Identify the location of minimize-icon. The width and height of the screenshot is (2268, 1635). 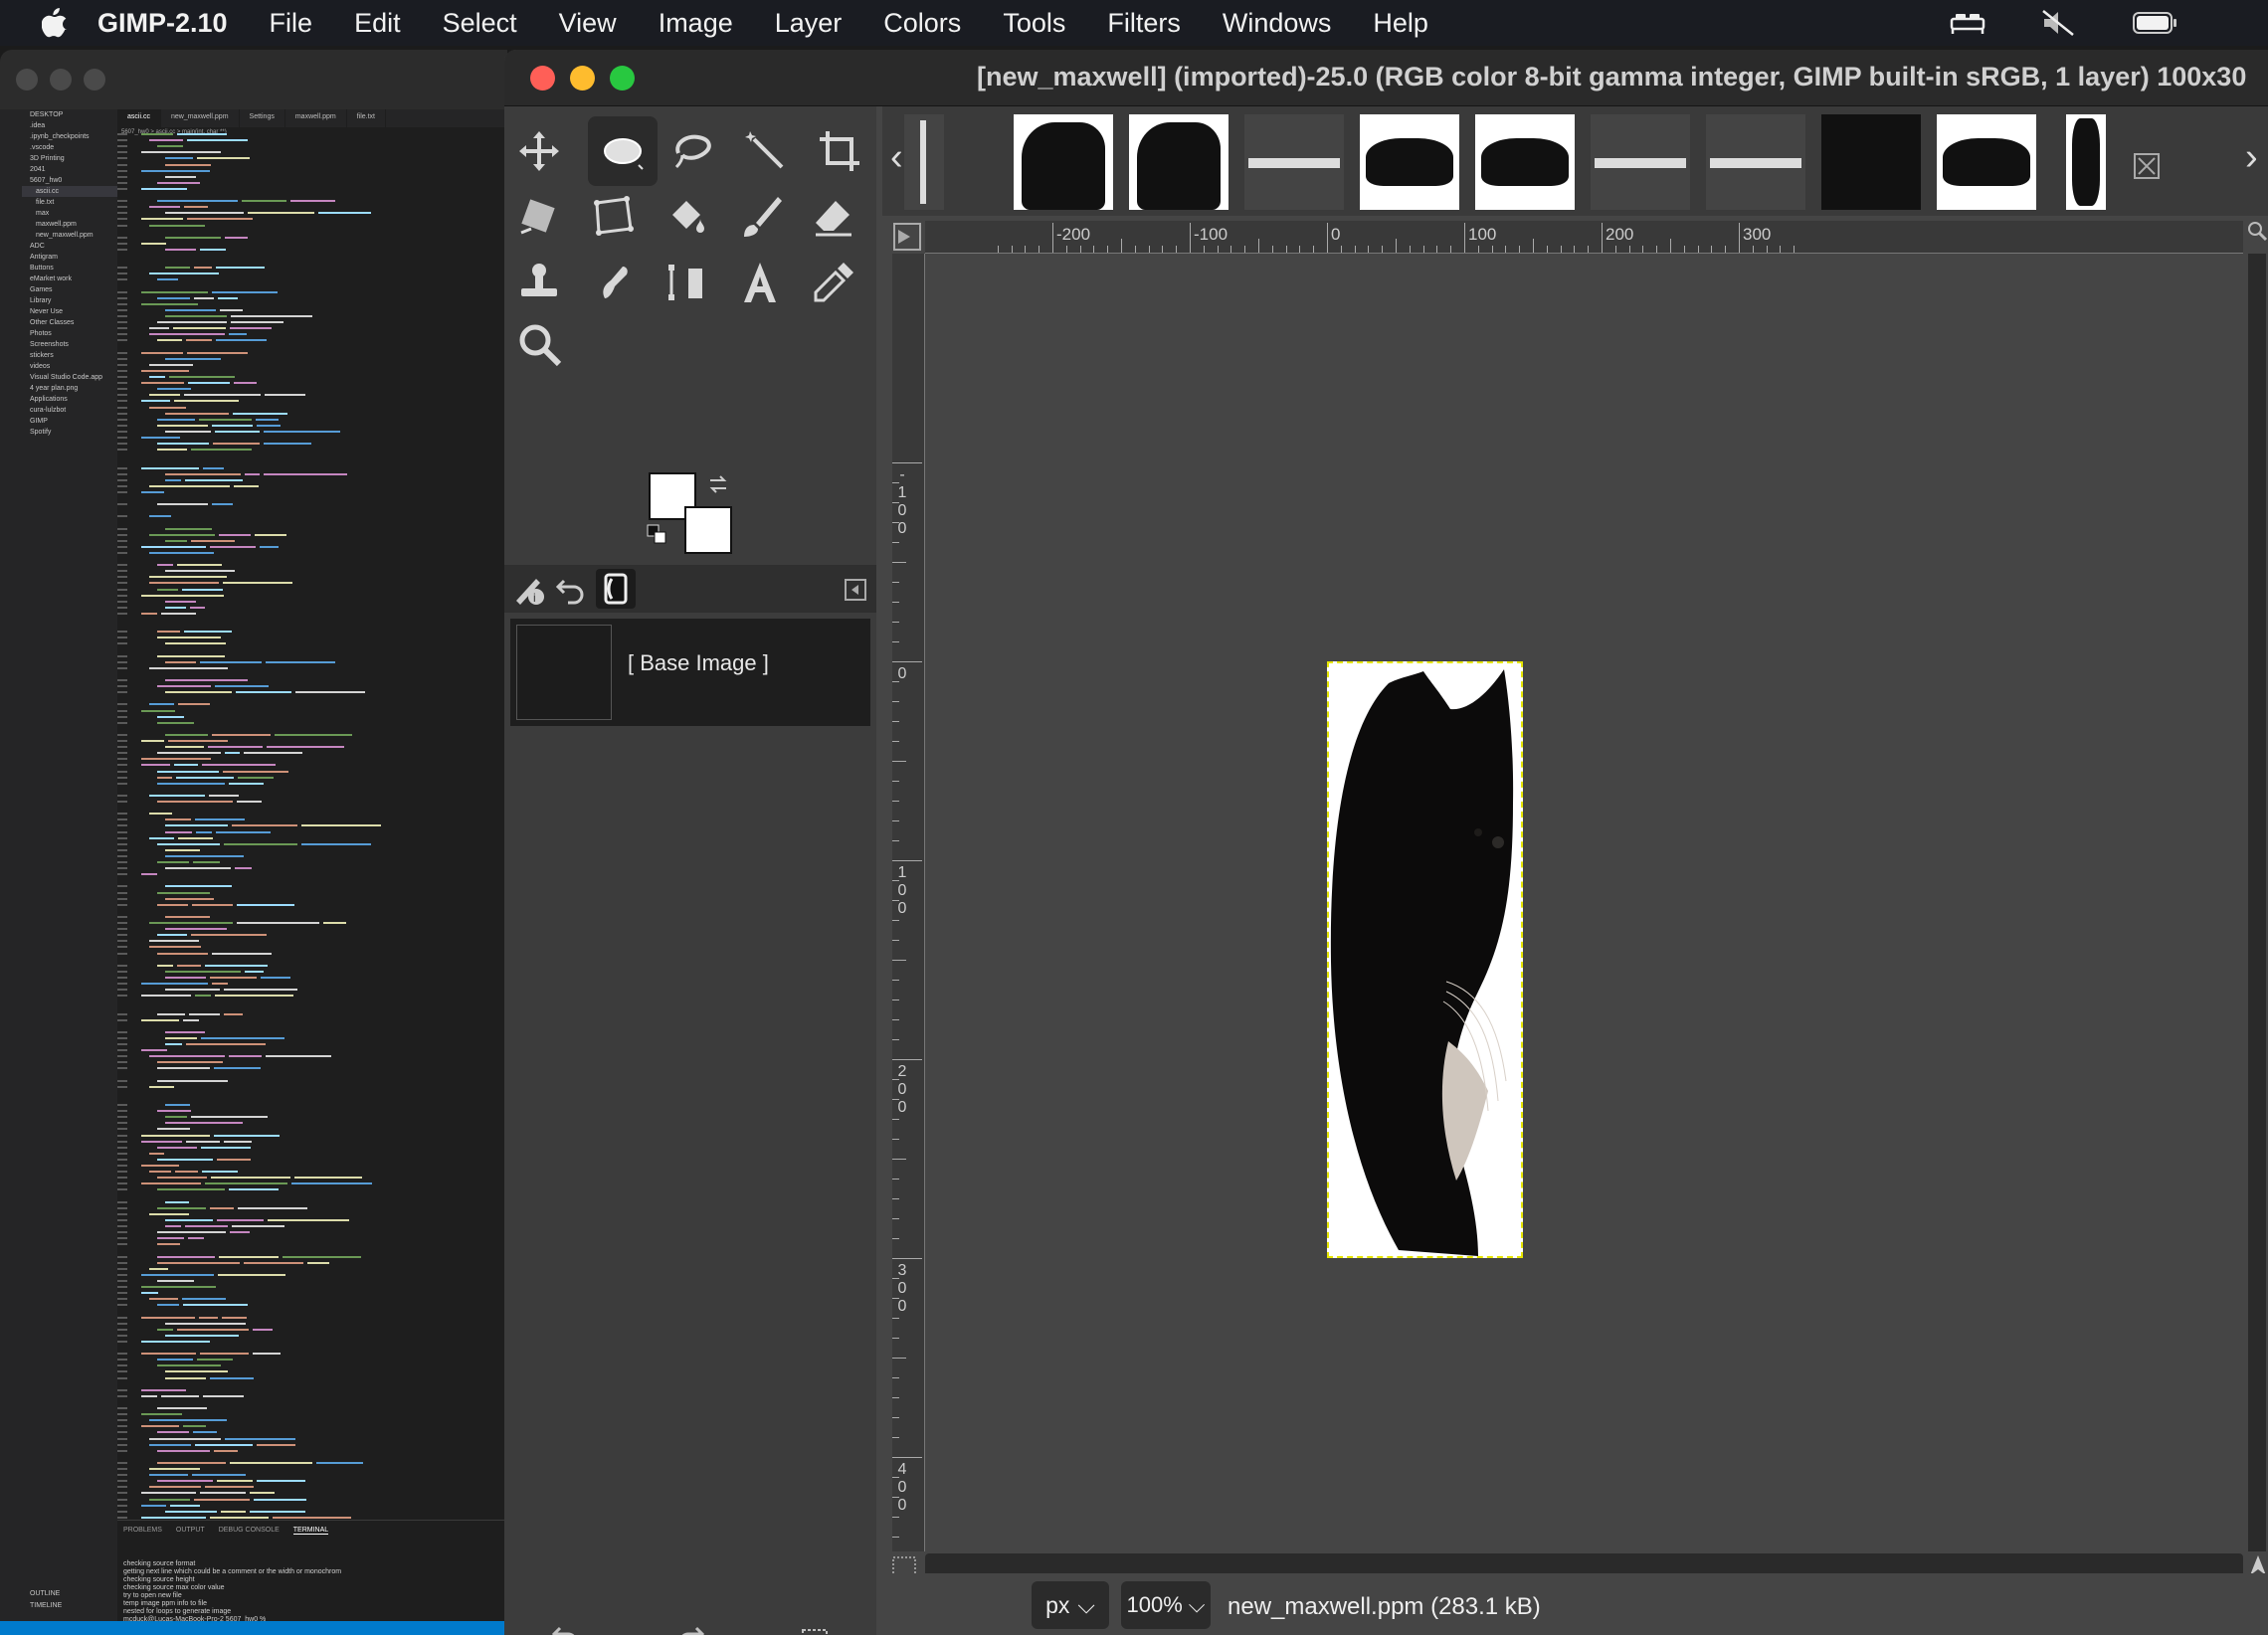
(61, 80).